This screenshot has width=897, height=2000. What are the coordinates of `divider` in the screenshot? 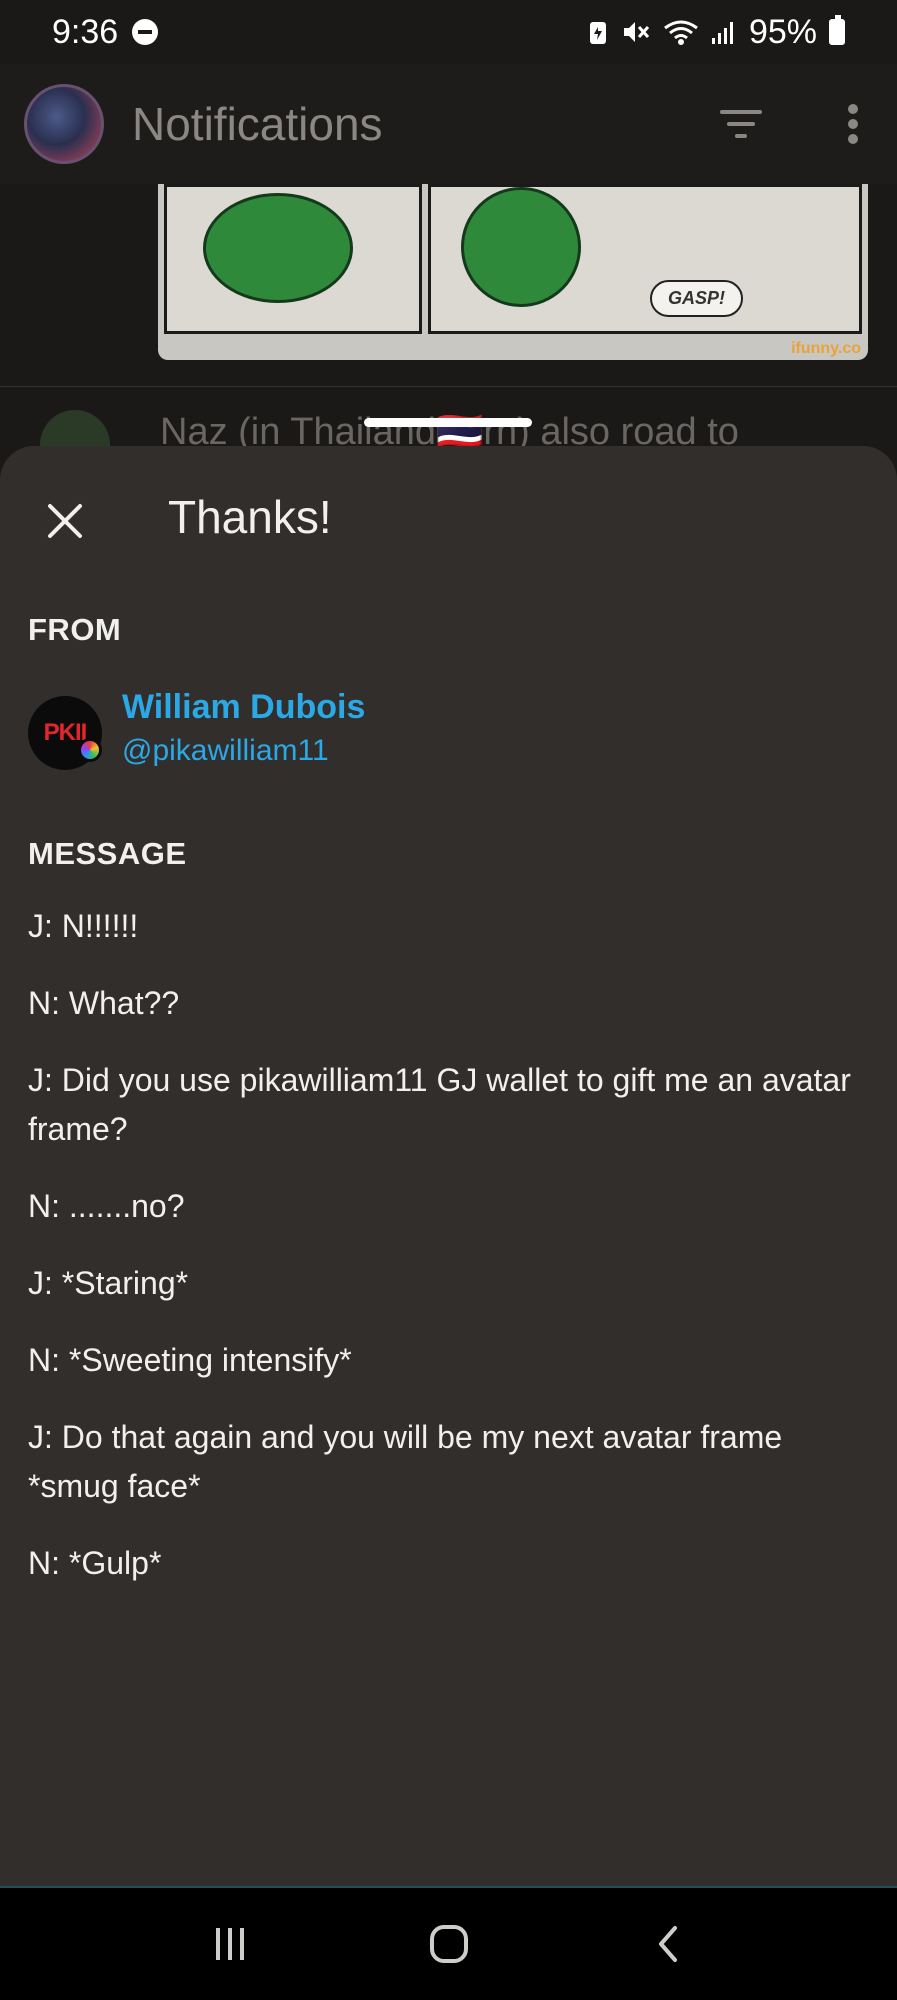 It's located at (448, 386).